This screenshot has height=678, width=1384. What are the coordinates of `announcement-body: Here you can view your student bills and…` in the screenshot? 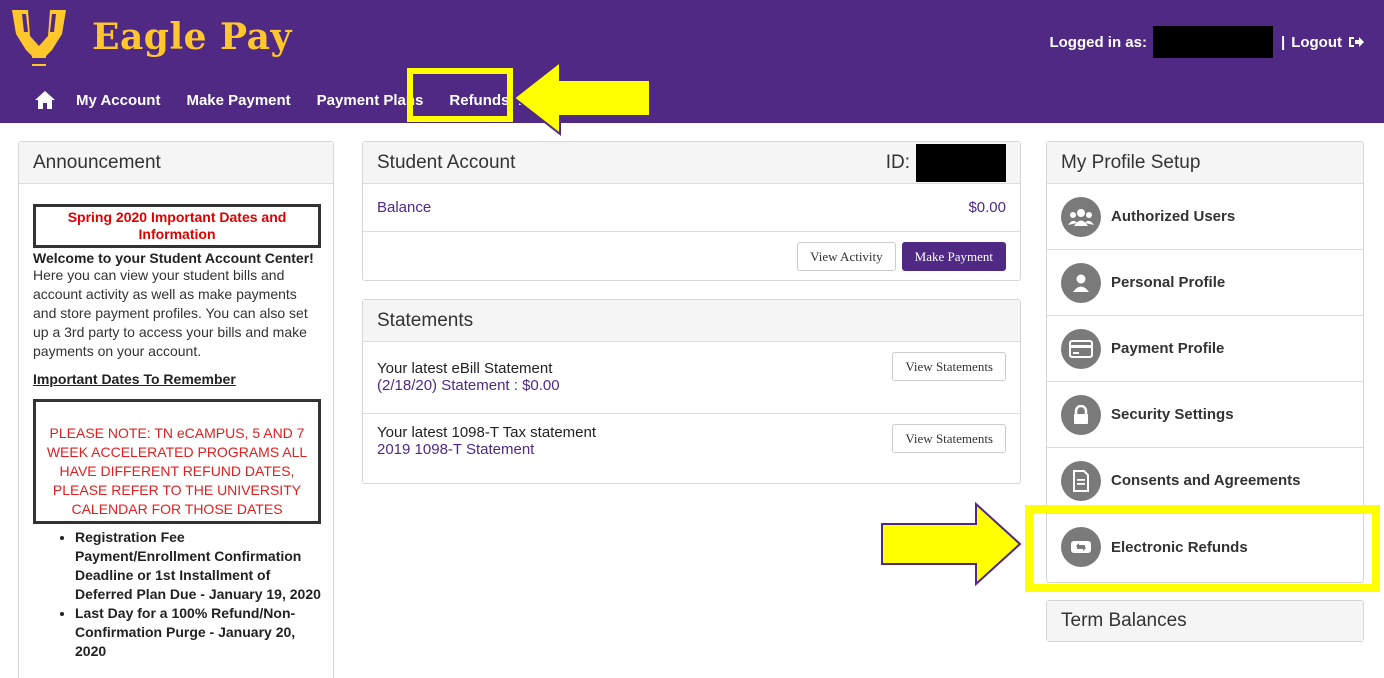 It's located at (170, 313).